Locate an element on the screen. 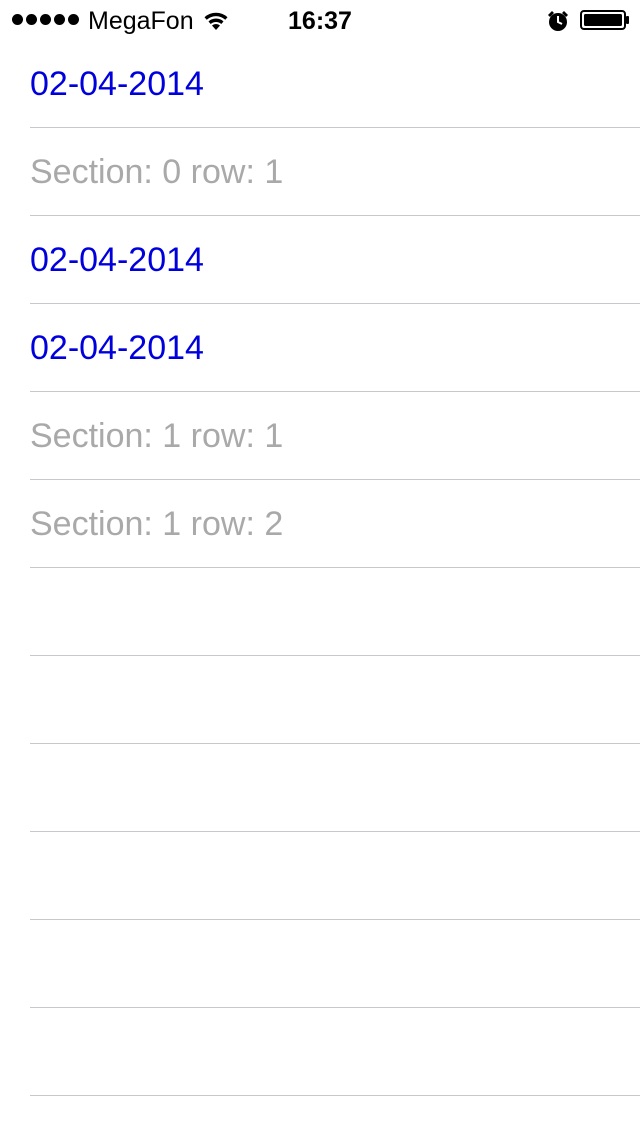  table-row: Section: 1 row: 2 is located at coordinates (335, 524).